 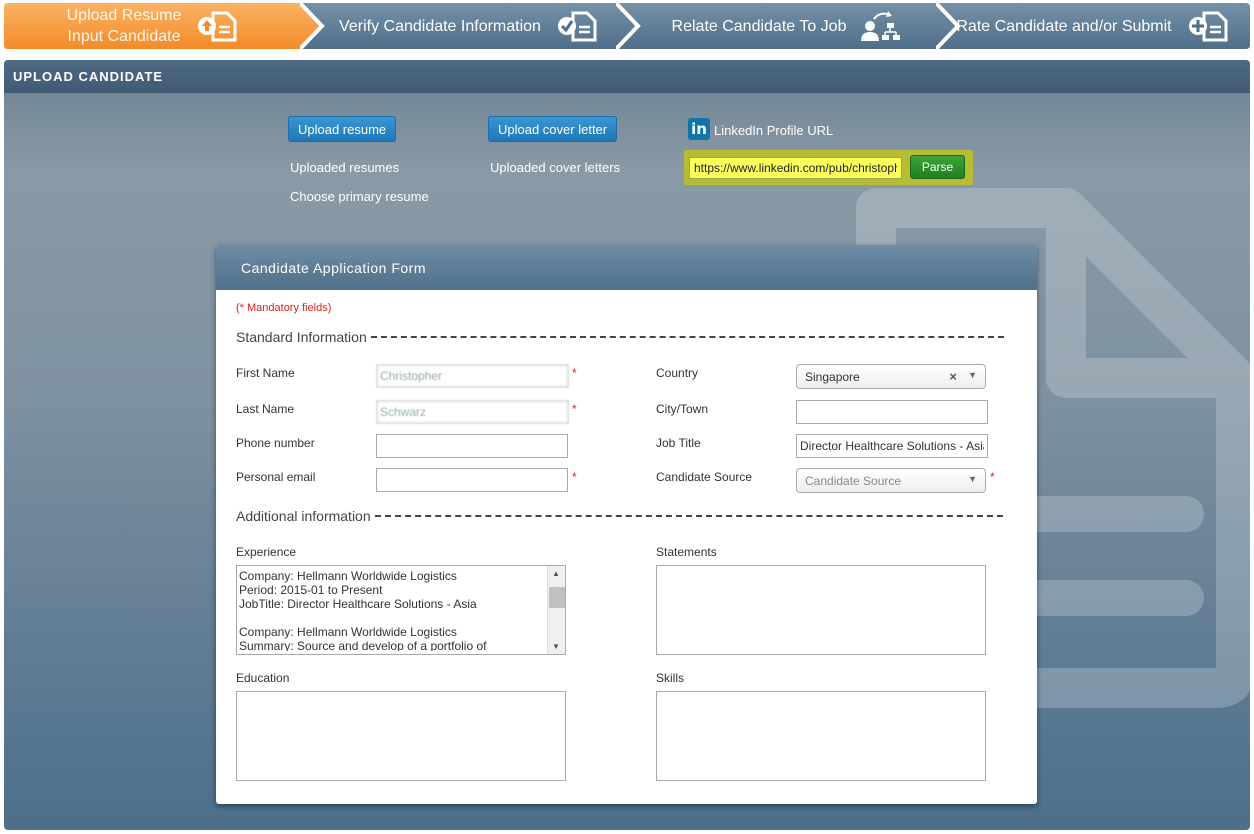 I want to click on choose-primary-resume-link: Choose primary resume, so click(x=359, y=196).